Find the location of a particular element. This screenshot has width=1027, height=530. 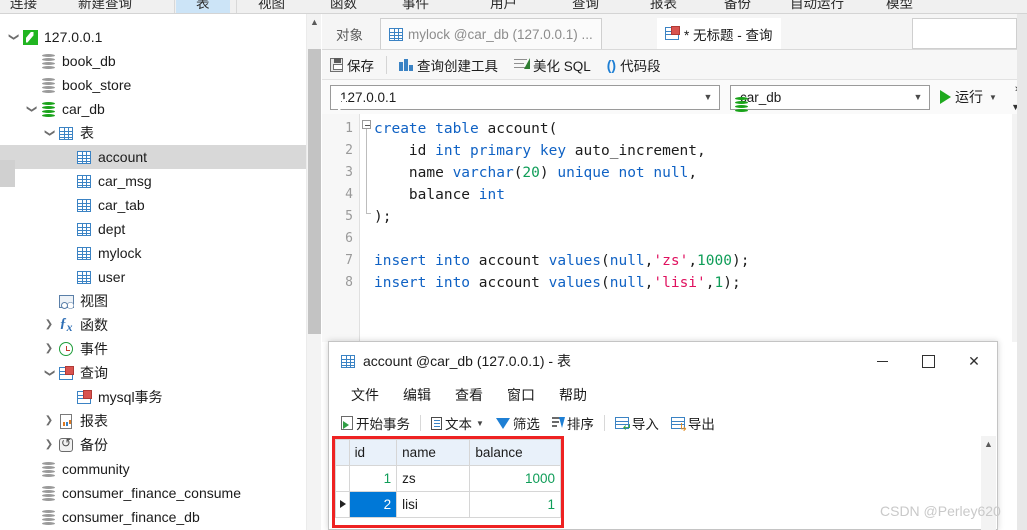

snippet-button: () 代码段 is located at coordinates (634, 65).